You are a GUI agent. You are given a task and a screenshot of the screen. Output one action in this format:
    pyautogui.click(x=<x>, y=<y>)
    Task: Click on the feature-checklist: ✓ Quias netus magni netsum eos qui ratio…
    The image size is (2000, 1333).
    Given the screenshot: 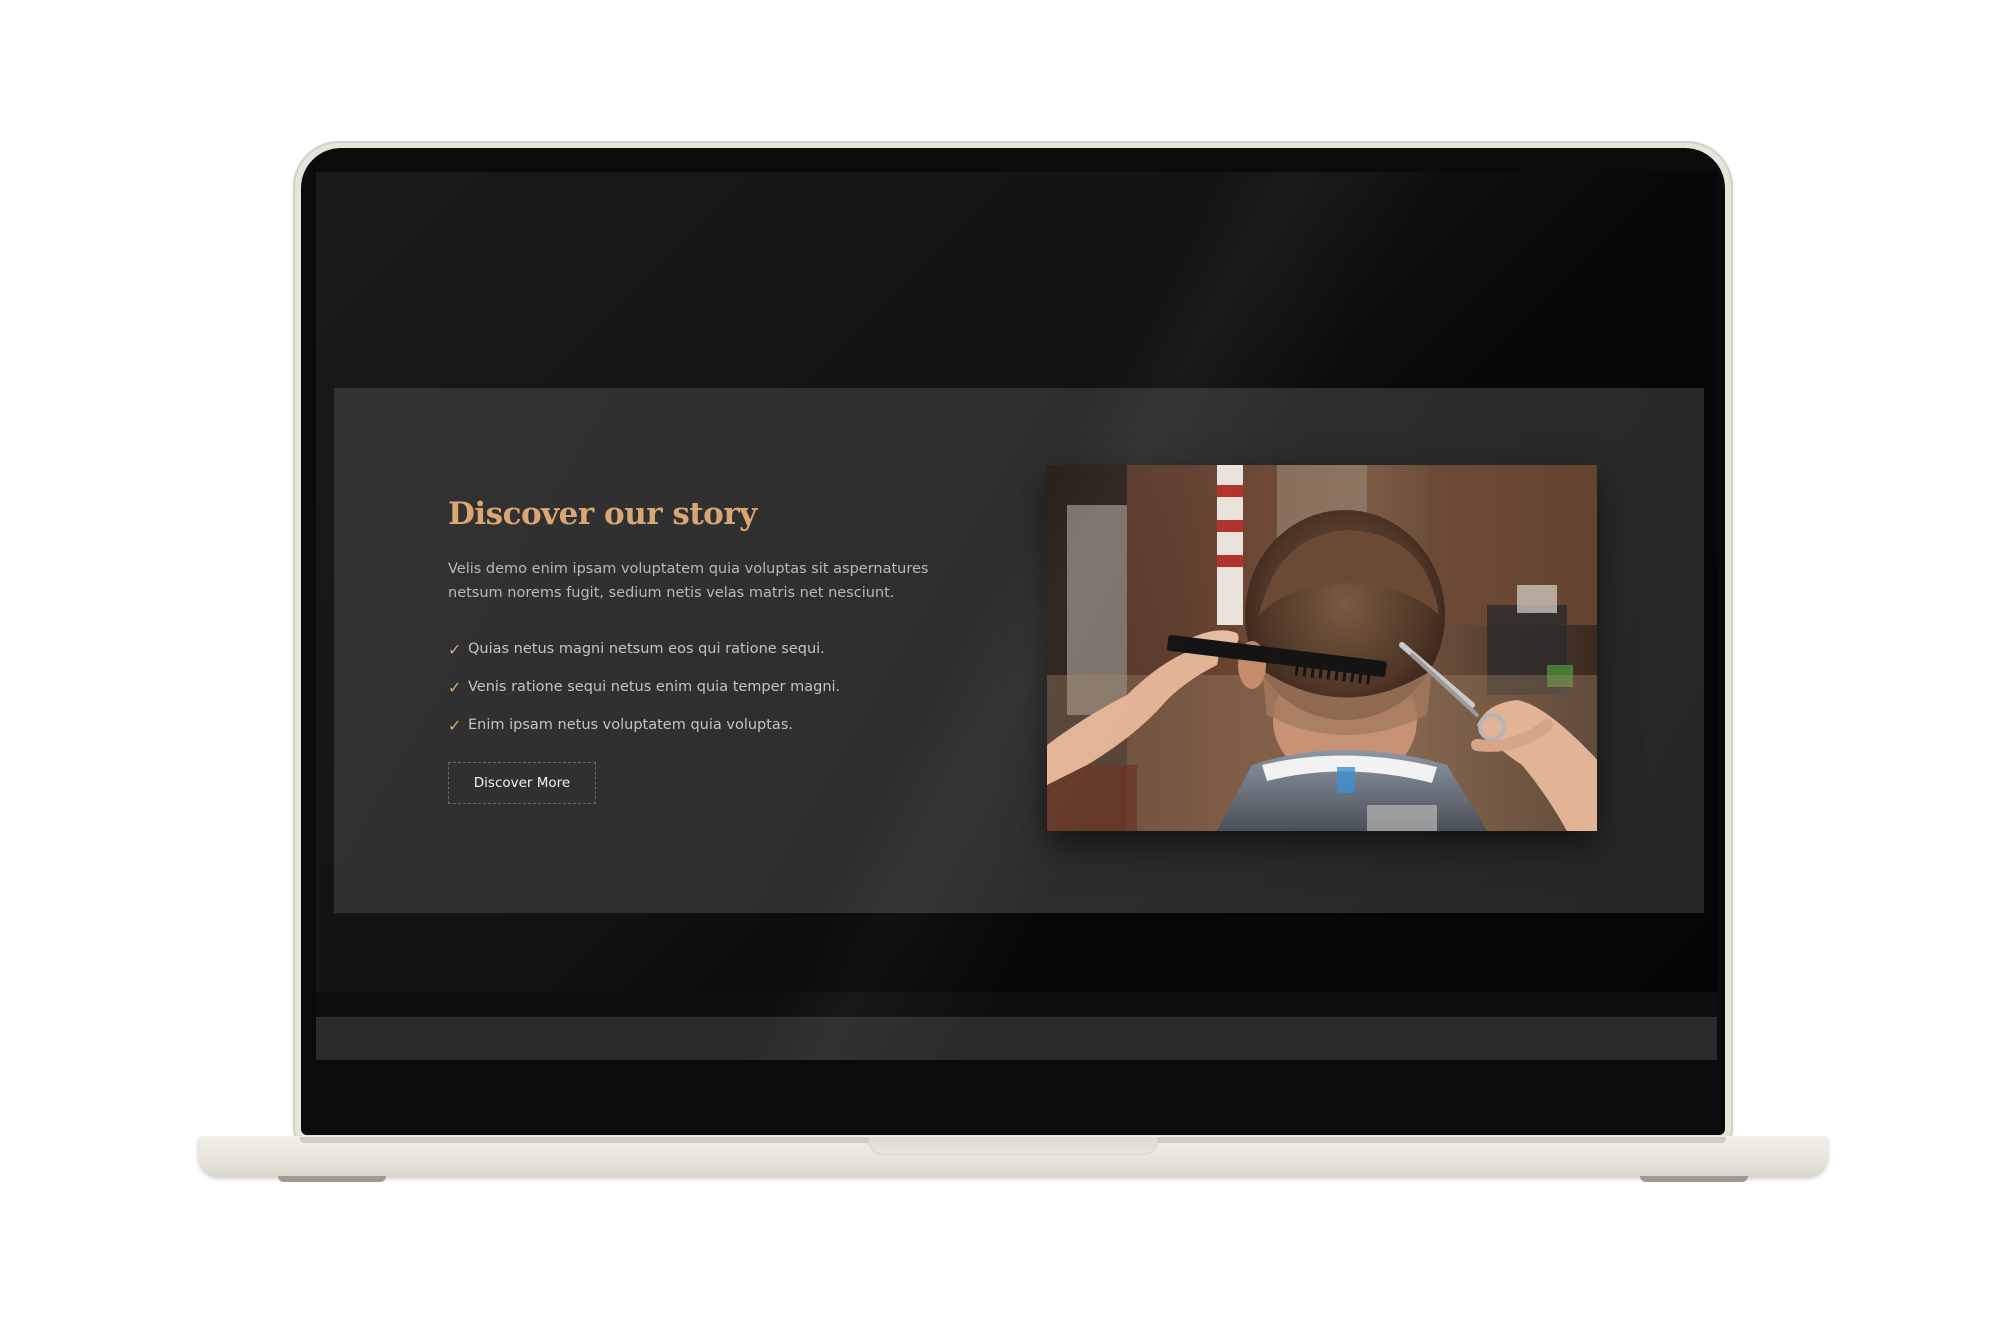 What is the action you would take?
    pyautogui.click(x=644, y=687)
    